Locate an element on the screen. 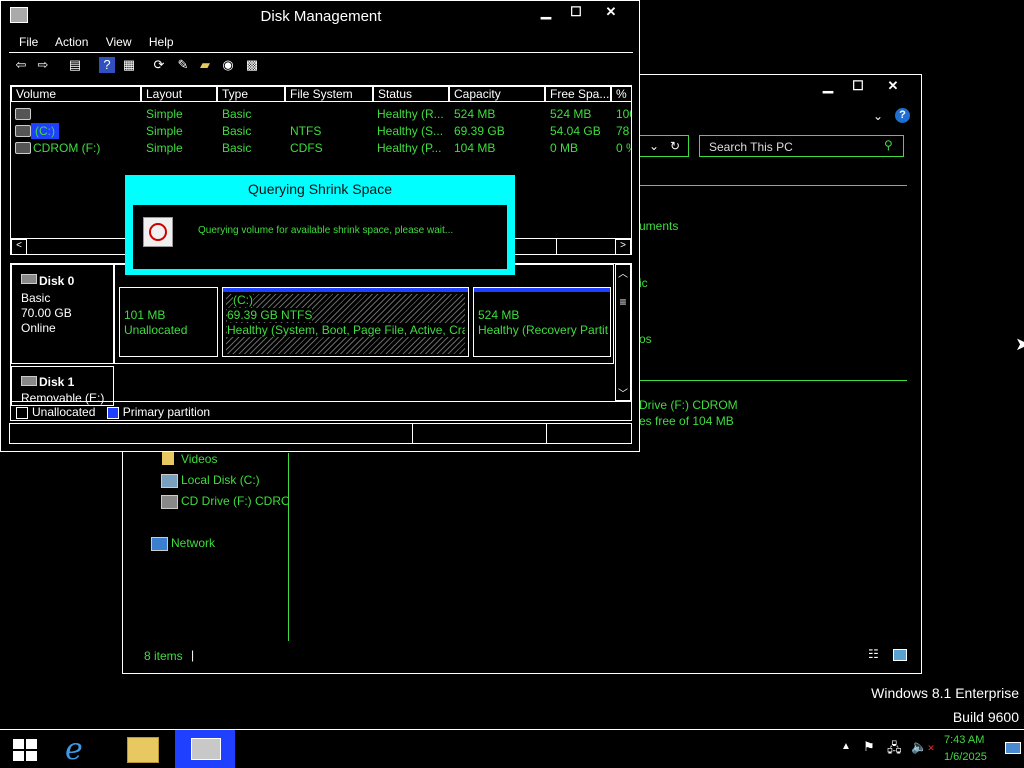  file-explorer-icon is located at coordinates (143, 750).